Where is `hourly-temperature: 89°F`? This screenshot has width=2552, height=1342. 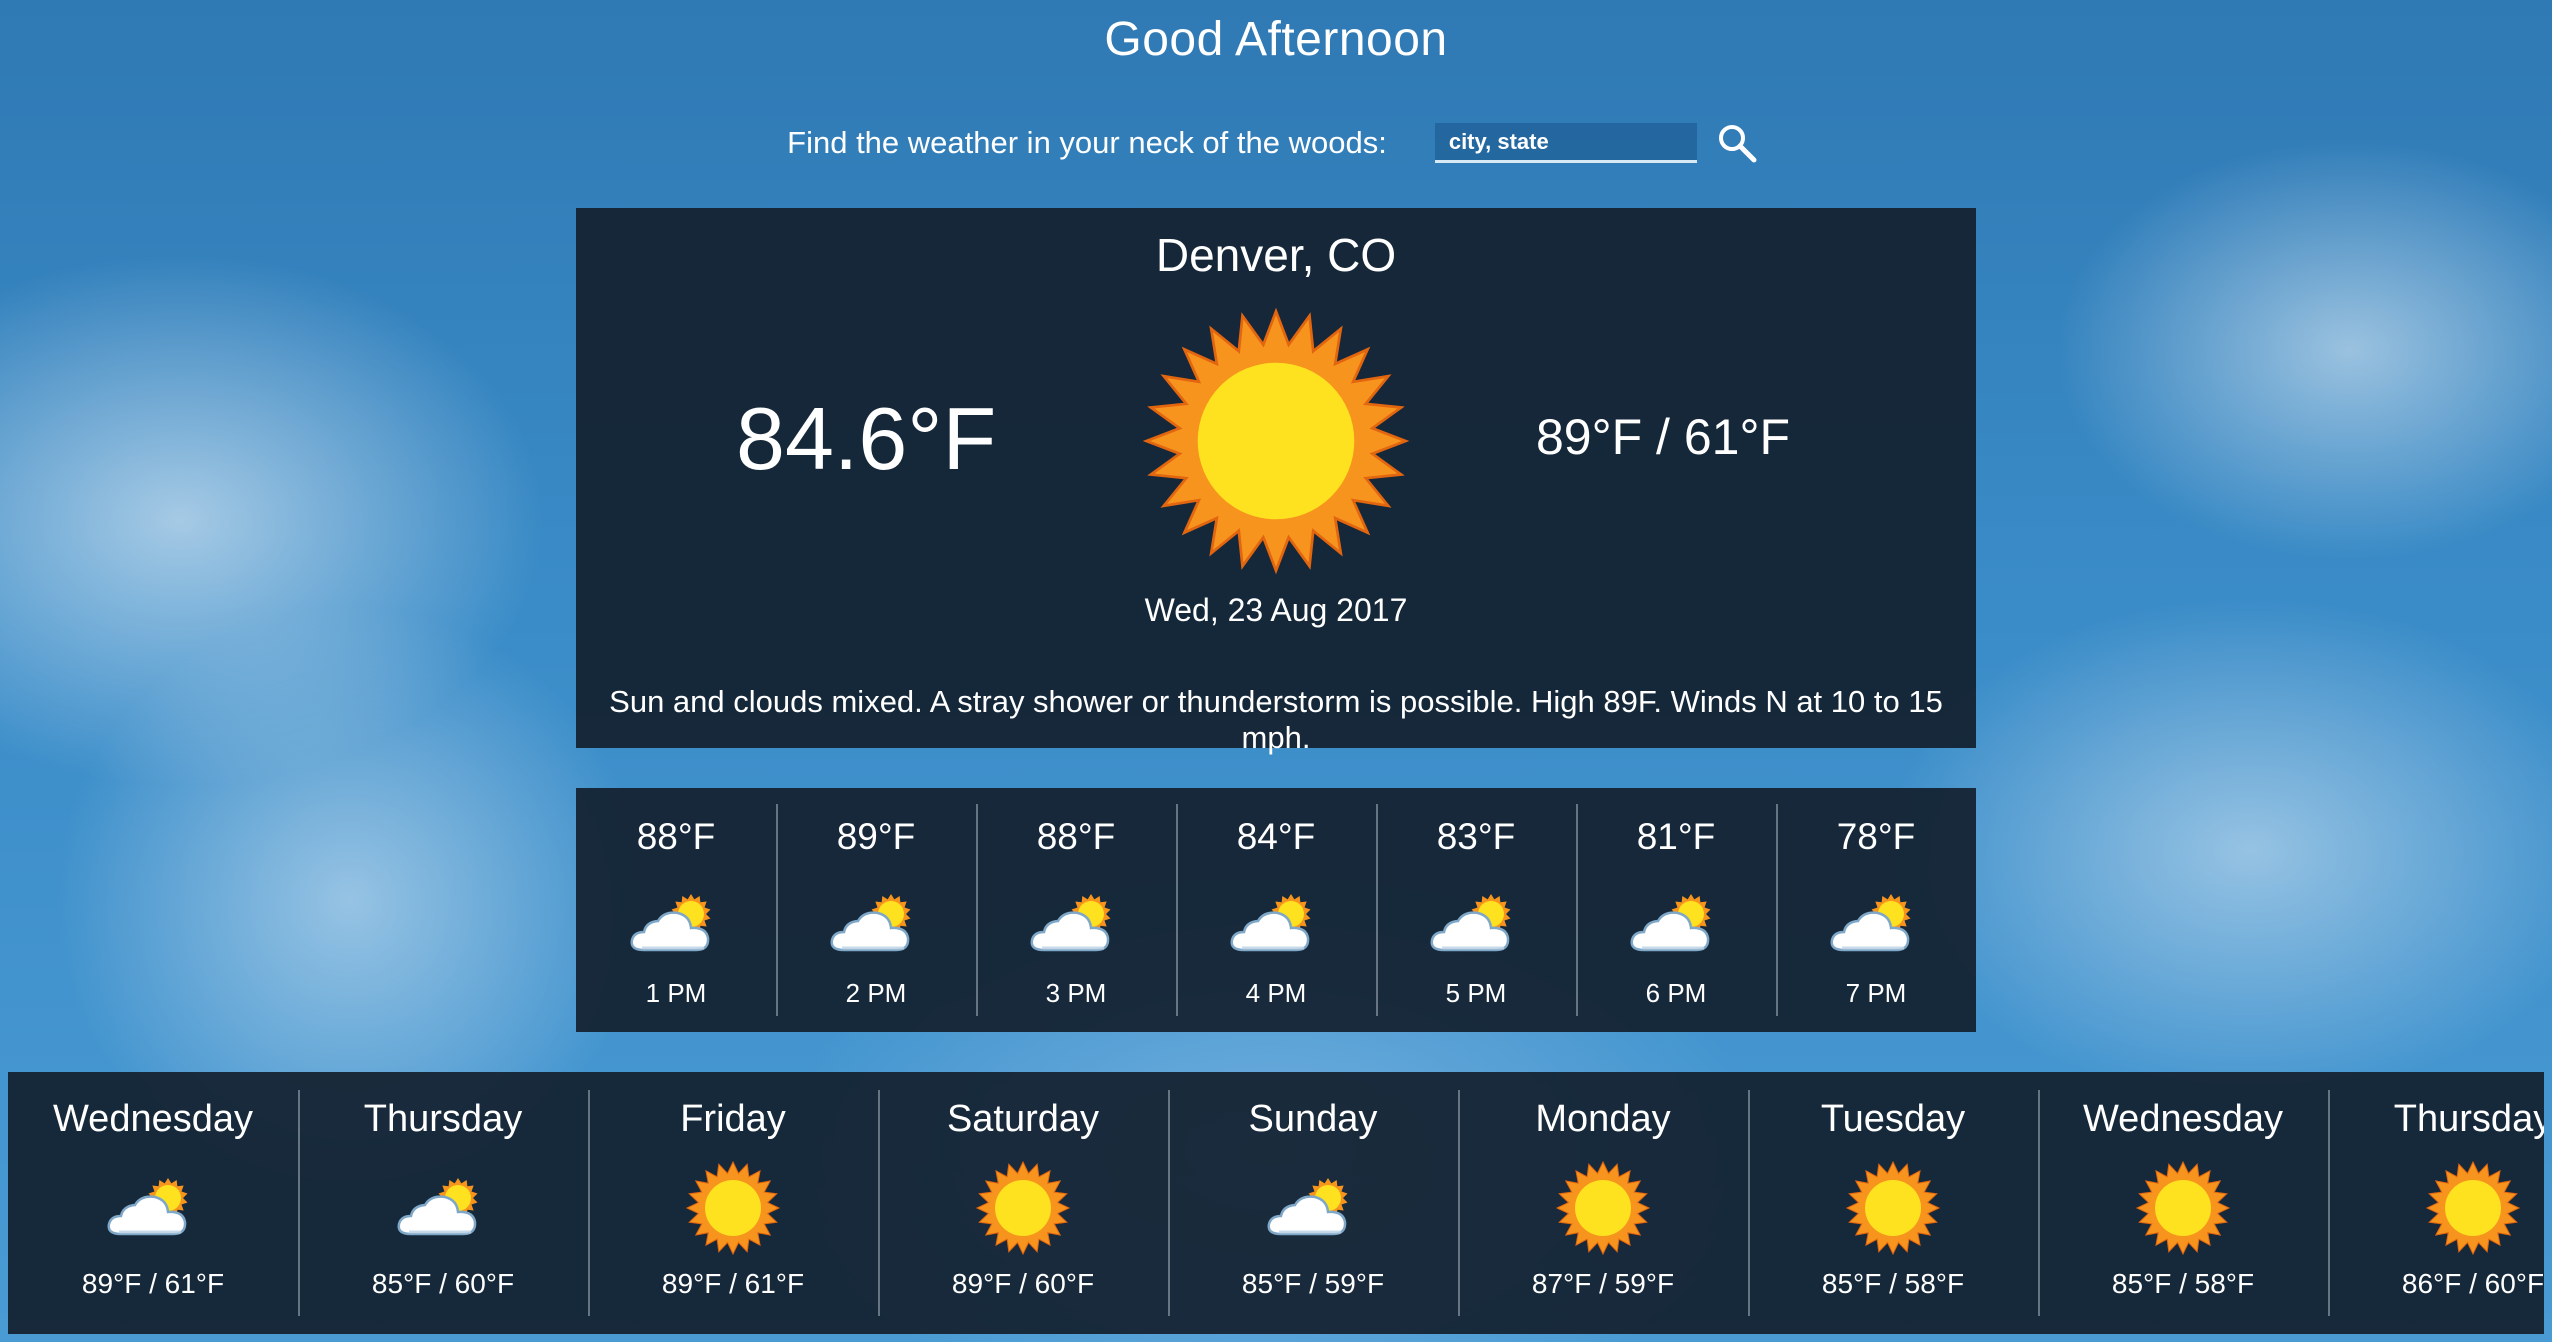
hourly-temperature: 89°F is located at coordinates (876, 836).